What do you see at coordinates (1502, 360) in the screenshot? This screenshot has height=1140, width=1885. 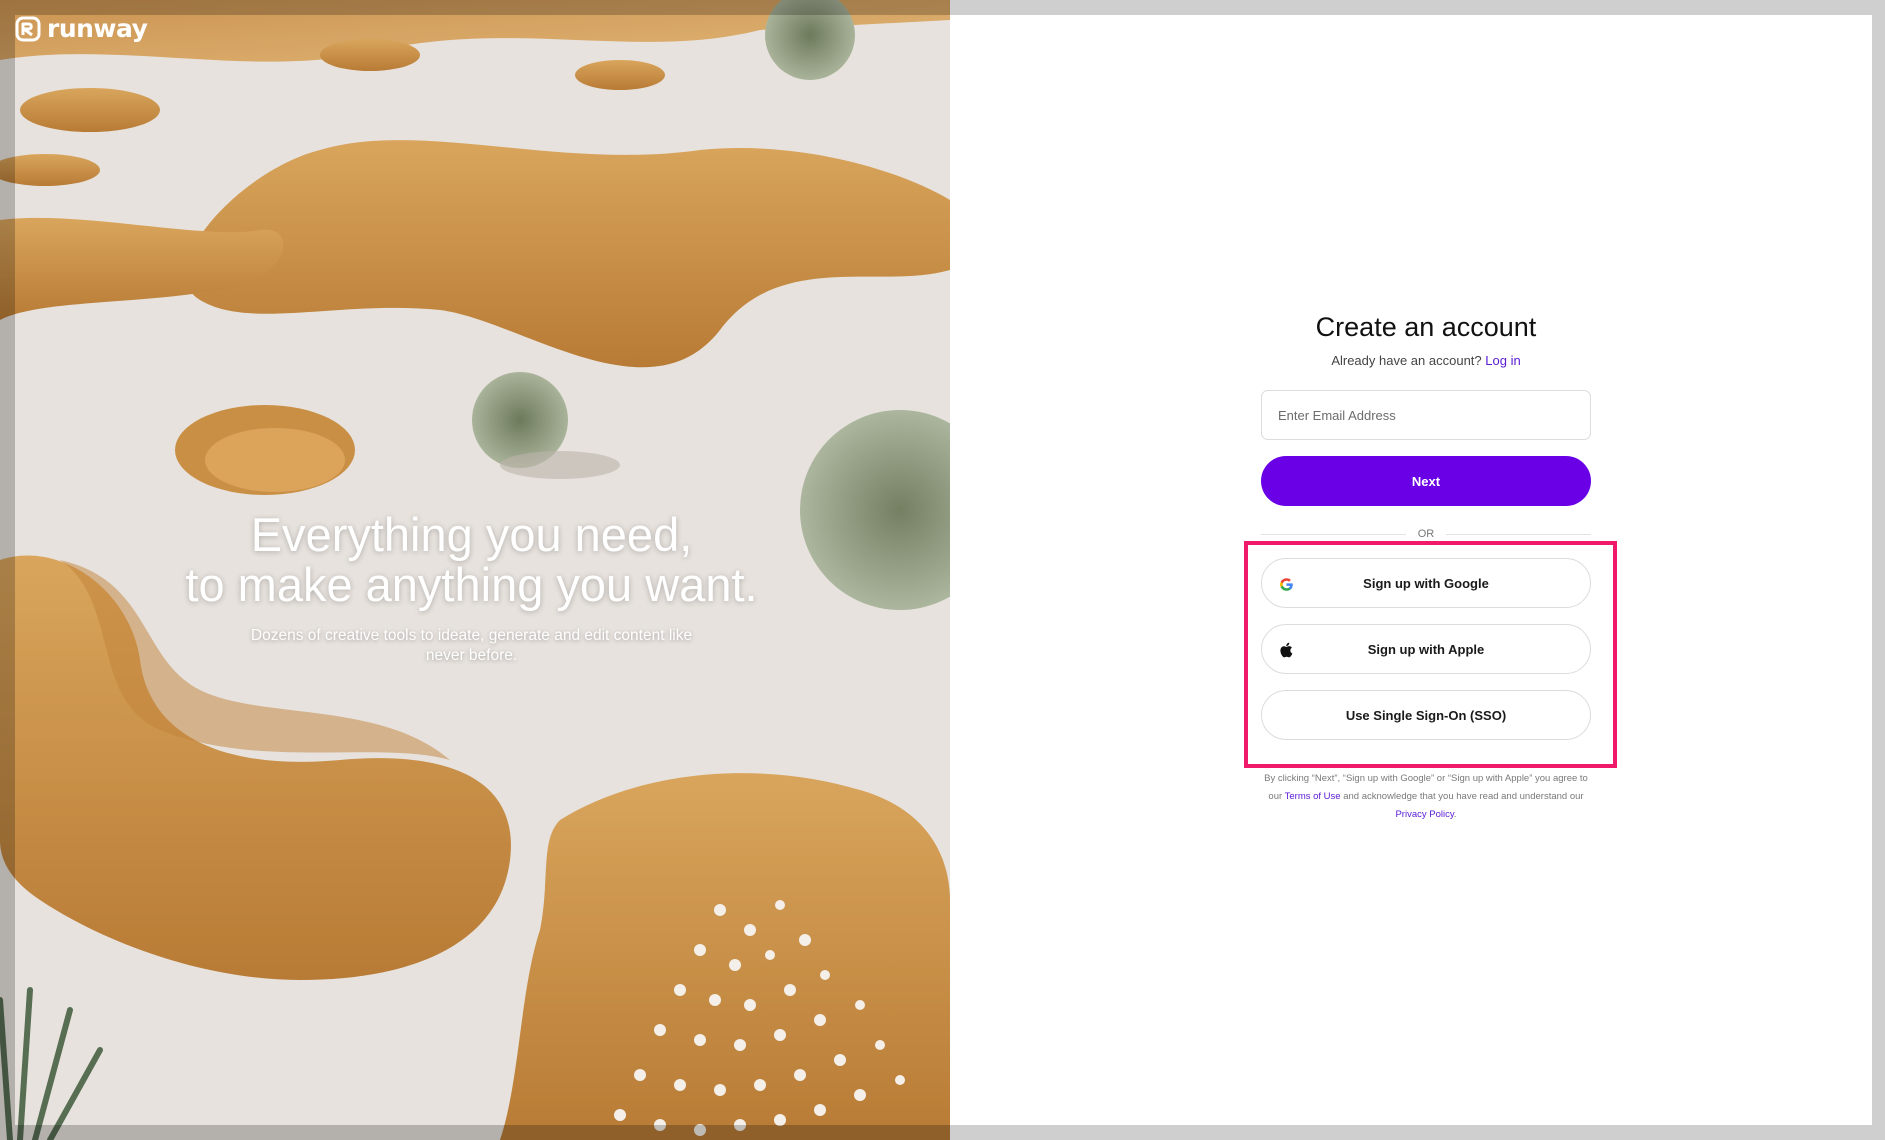 I see `login-link: Log in` at bounding box center [1502, 360].